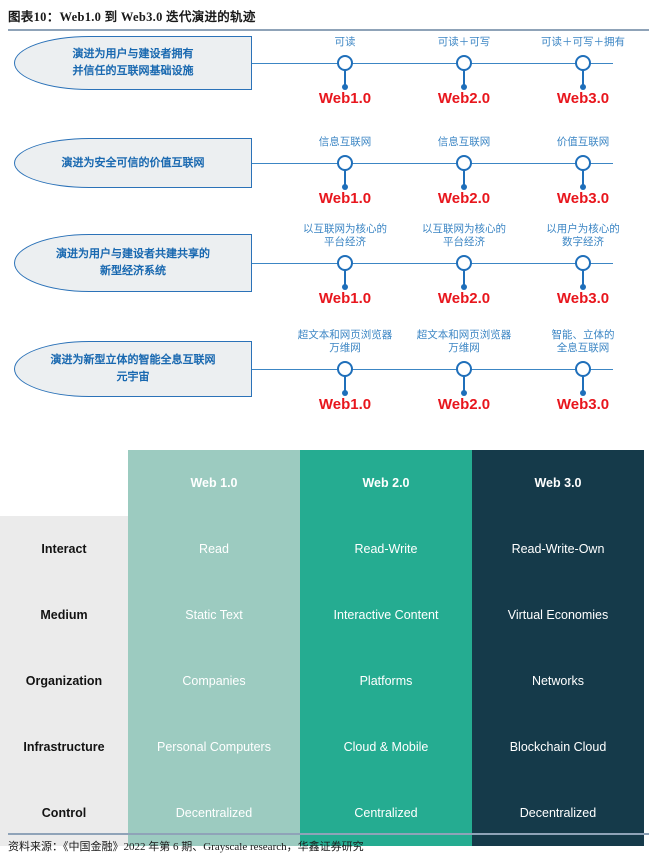 The width and height of the screenshot is (657, 855). Describe the element at coordinates (345, 298) in the screenshot. I see `node-version-label-3-1: Web1.0` at that location.